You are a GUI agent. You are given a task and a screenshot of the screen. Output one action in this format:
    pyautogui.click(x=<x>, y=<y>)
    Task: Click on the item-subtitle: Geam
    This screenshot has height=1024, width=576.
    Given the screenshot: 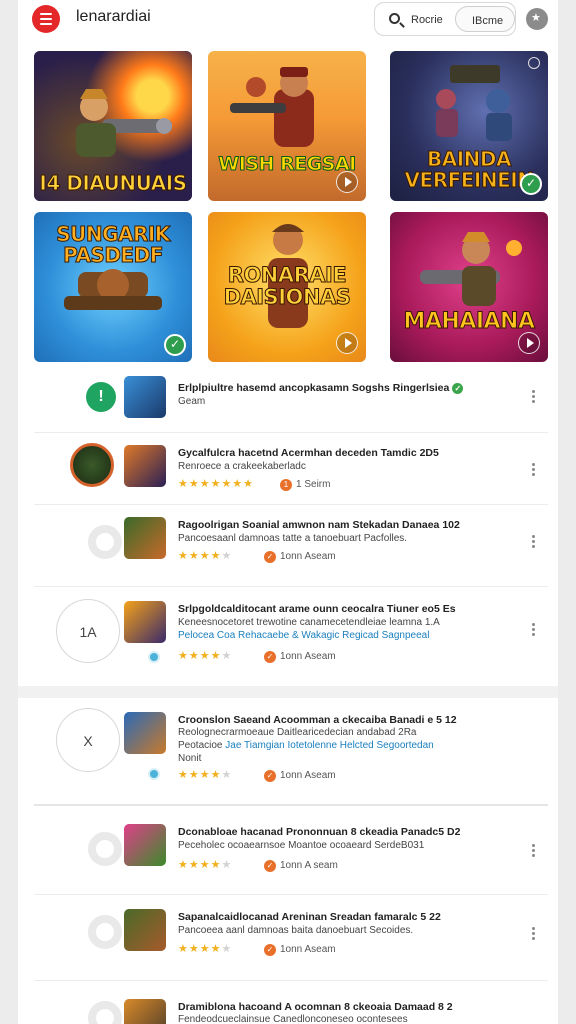 What is the action you would take?
    pyautogui.click(x=192, y=401)
    